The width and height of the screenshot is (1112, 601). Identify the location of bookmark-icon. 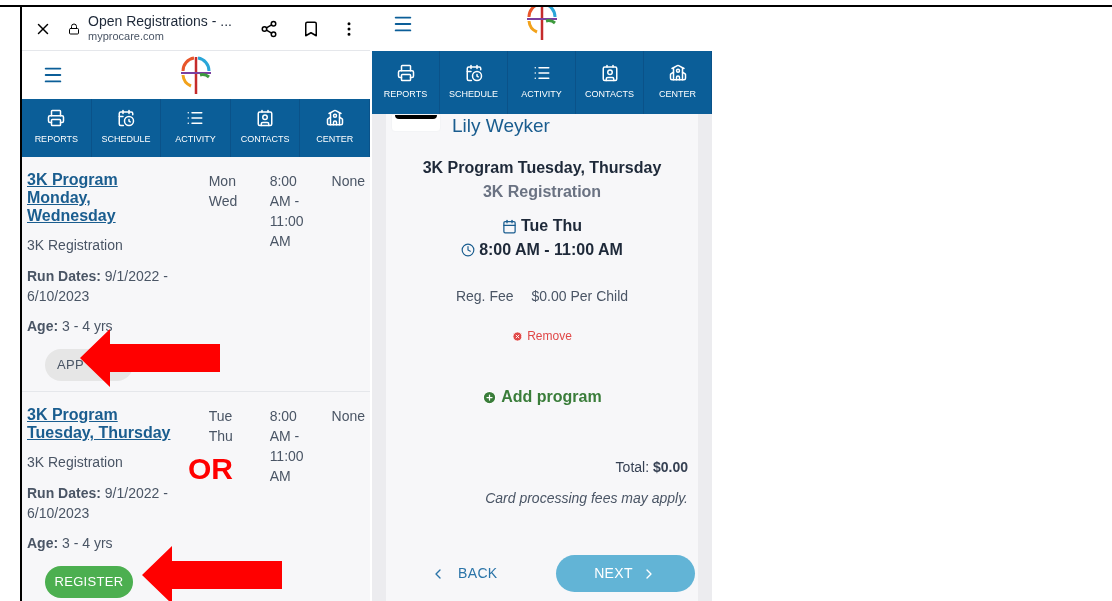
(311, 28).